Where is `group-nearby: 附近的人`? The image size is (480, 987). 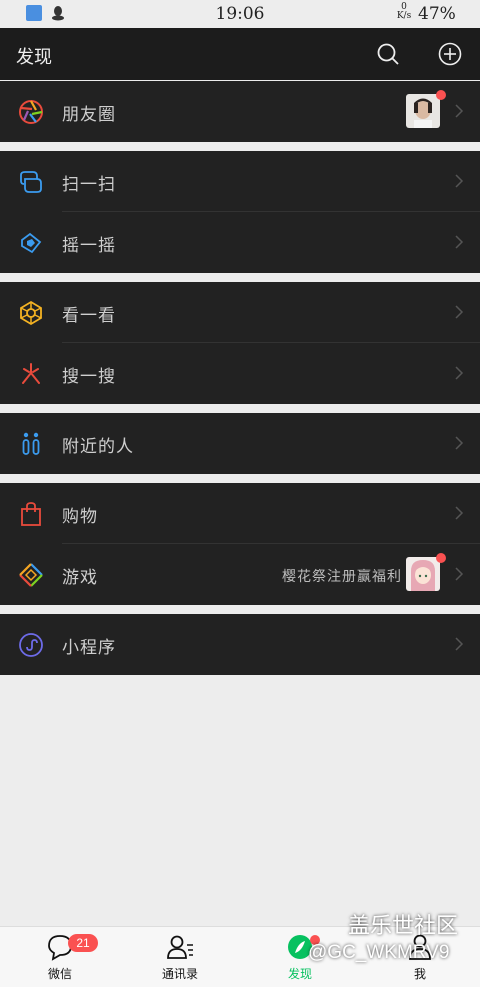 group-nearby: 附近的人 is located at coordinates (240, 443).